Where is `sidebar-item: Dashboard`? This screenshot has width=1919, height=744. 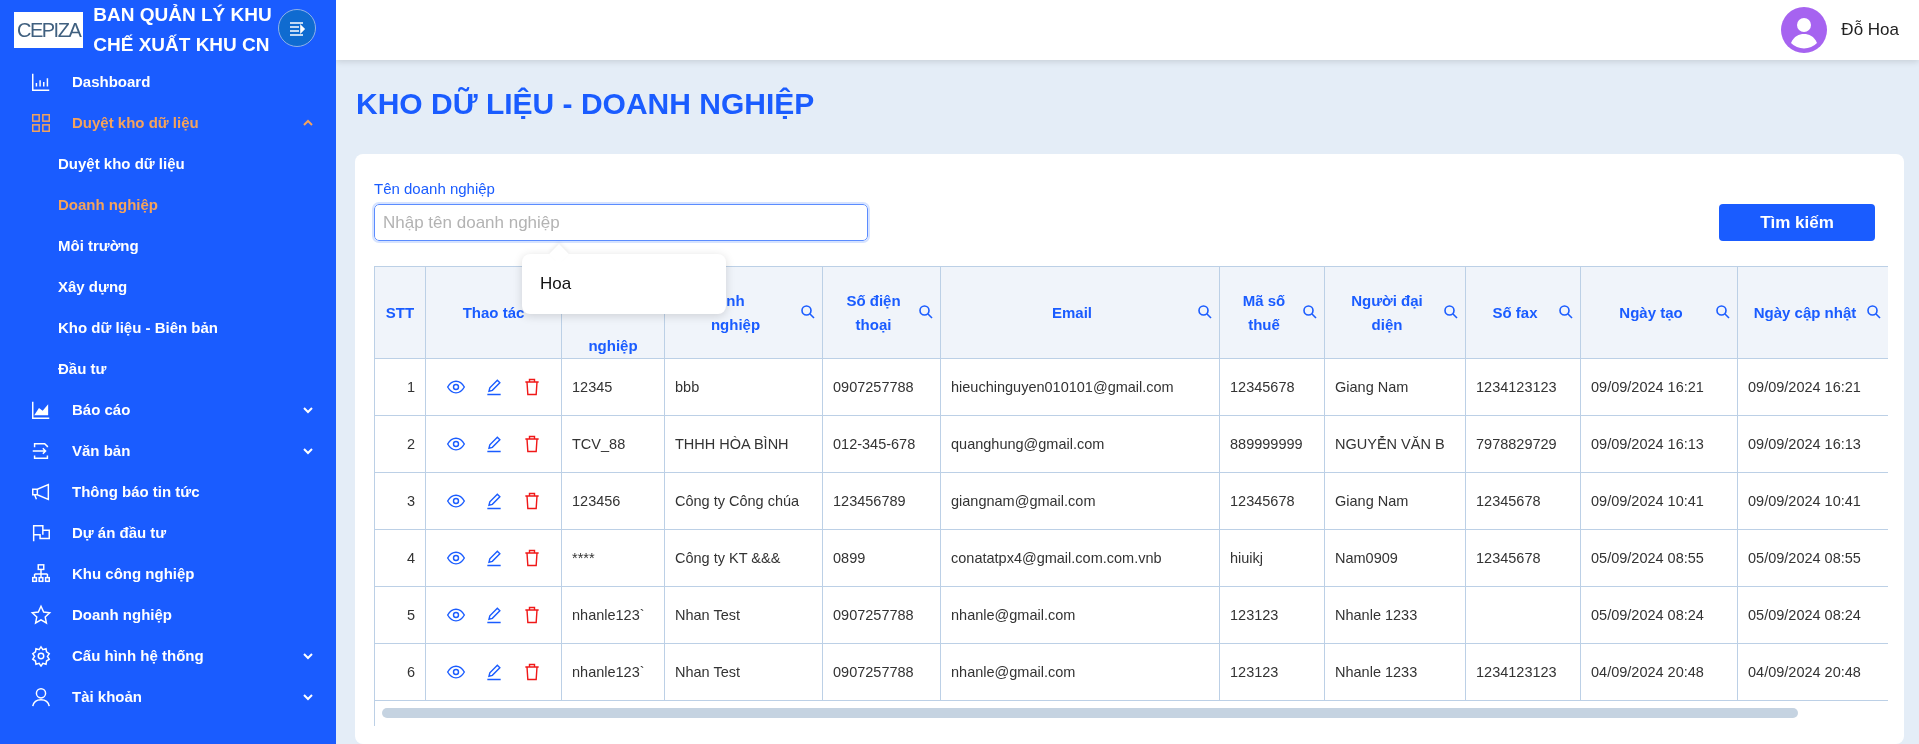
sidebar-item: Dashboard is located at coordinates (168, 81).